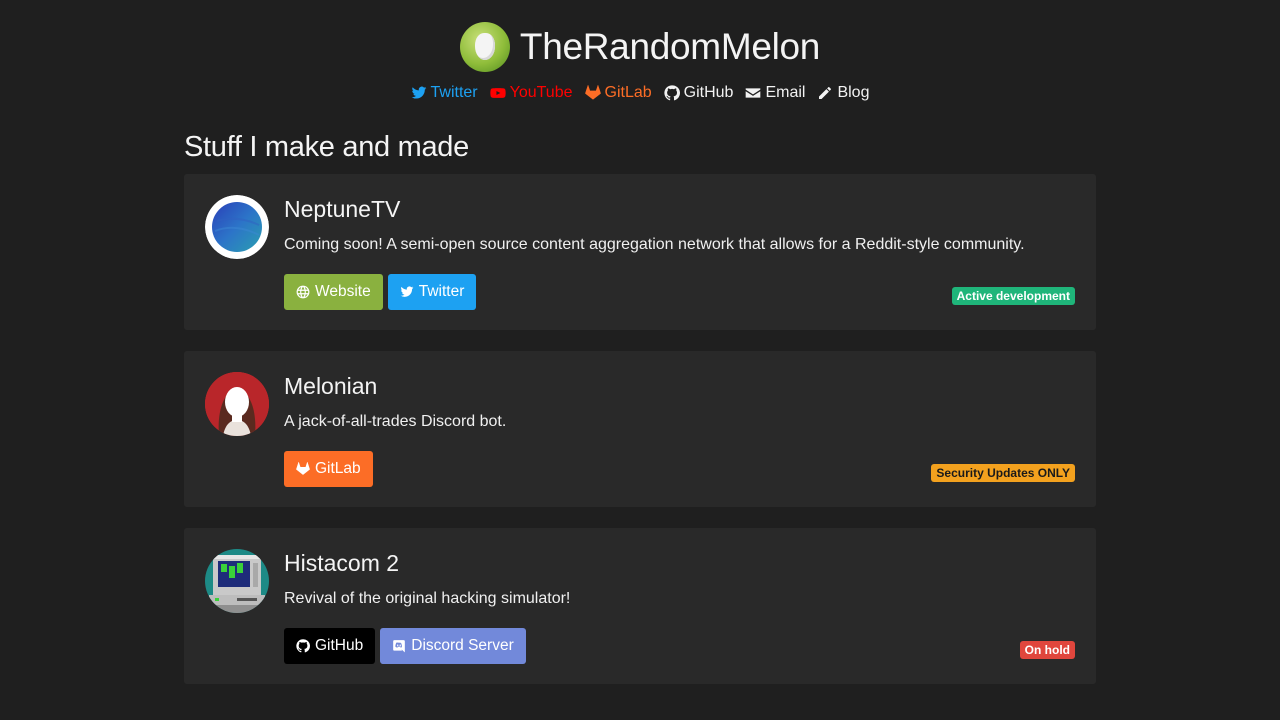 The height and width of the screenshot is (720, 1280). What do you see at coordinates (441, 291) in the screenshot?
I see `twitter-button-label: Twitter` at bounding box center [441, 291].